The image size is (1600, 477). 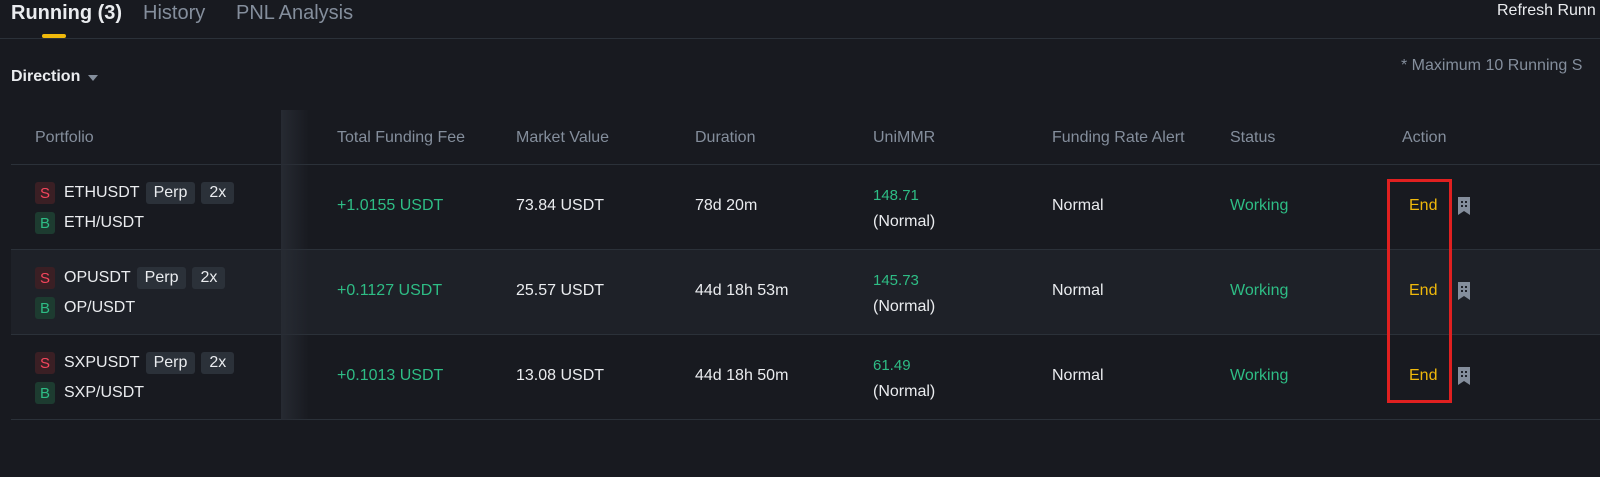 I want to click on direction-filter: Direction, so click(x=55, y=77).